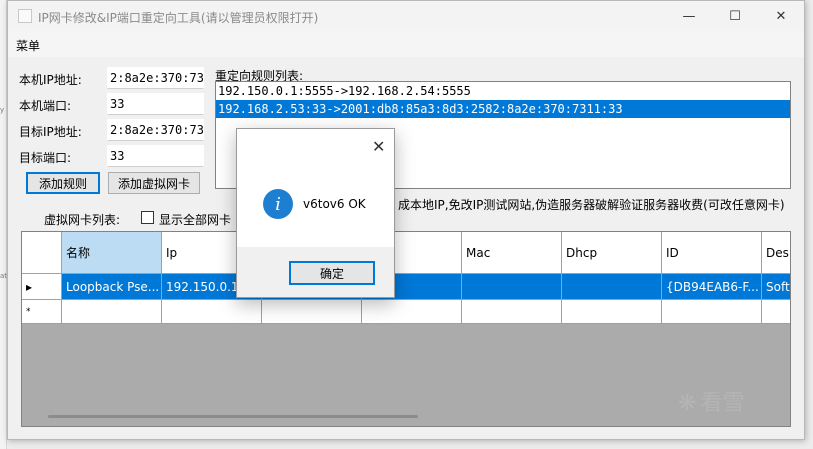 The height and width of the screenshot is (449, 813). What do you see at coordinates (712, 253) in the screenshot?
I see `column-header-id: ID` at bounding box center [712, 253].